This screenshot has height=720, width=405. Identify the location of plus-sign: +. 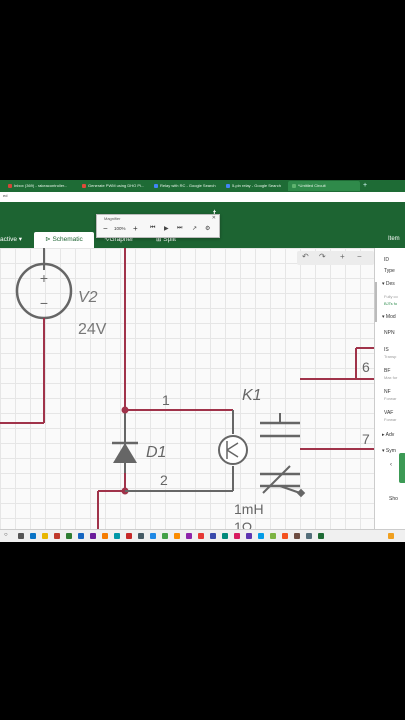
(44, 278).